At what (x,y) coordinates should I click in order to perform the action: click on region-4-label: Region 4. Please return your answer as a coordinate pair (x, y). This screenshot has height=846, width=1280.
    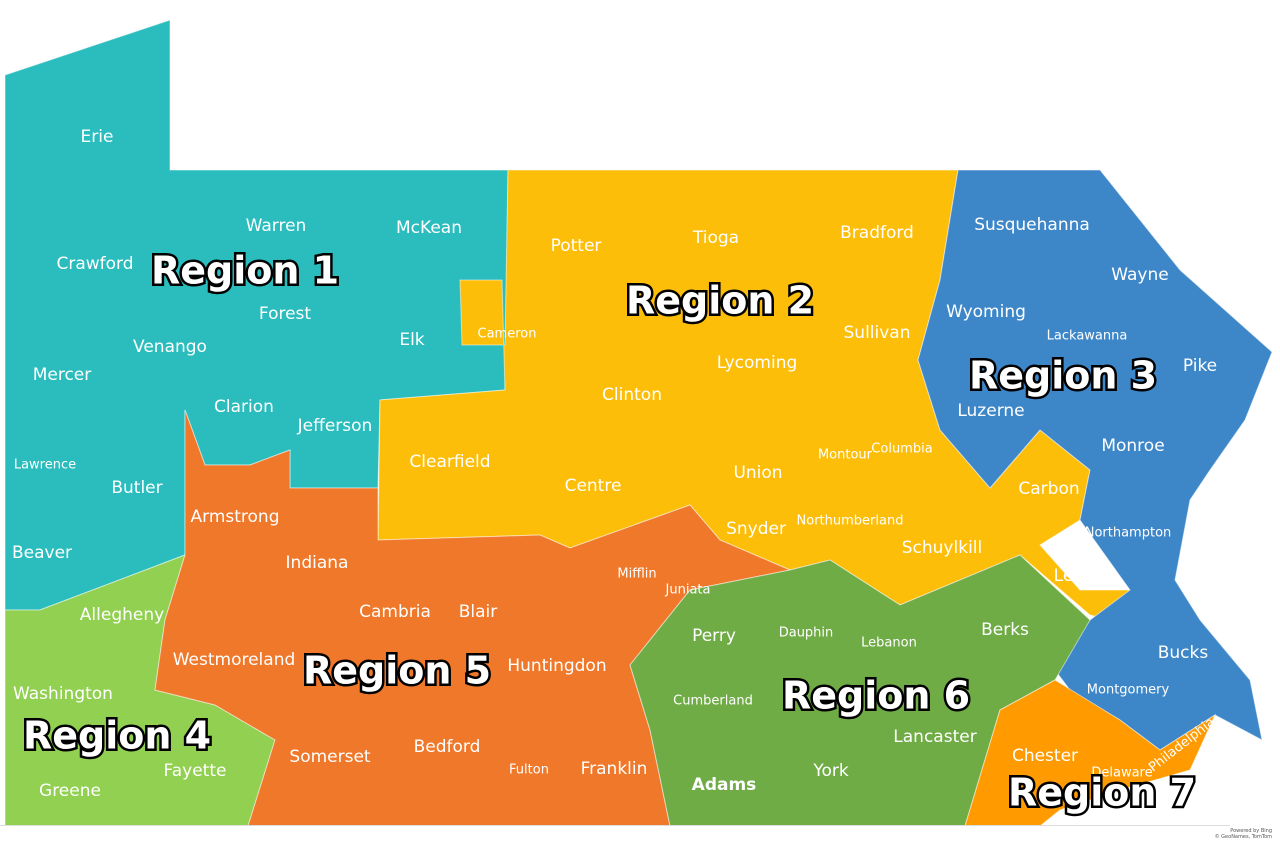
    Looking at the image, I should click on (117, 736).